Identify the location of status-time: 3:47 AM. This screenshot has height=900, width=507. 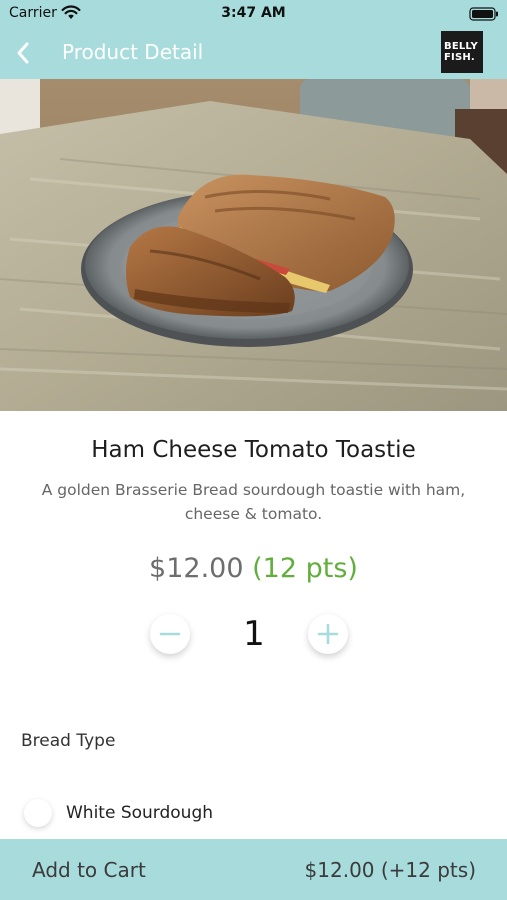
(253, 13).